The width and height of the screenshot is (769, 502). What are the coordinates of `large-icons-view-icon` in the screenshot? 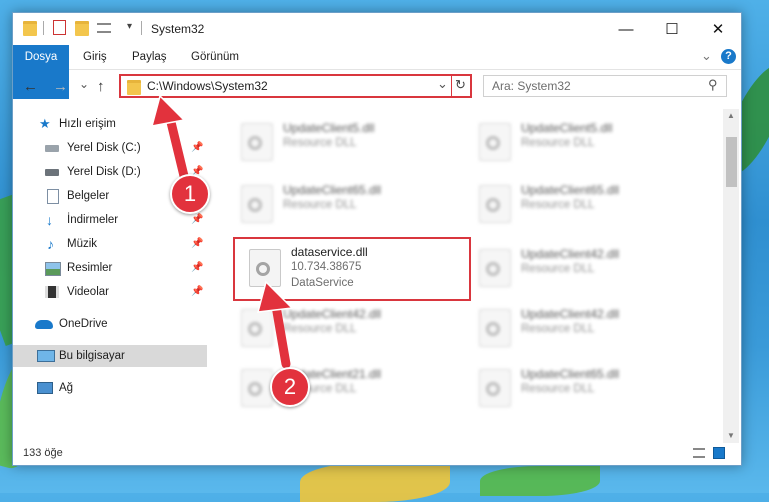 It's located at (719, 453).